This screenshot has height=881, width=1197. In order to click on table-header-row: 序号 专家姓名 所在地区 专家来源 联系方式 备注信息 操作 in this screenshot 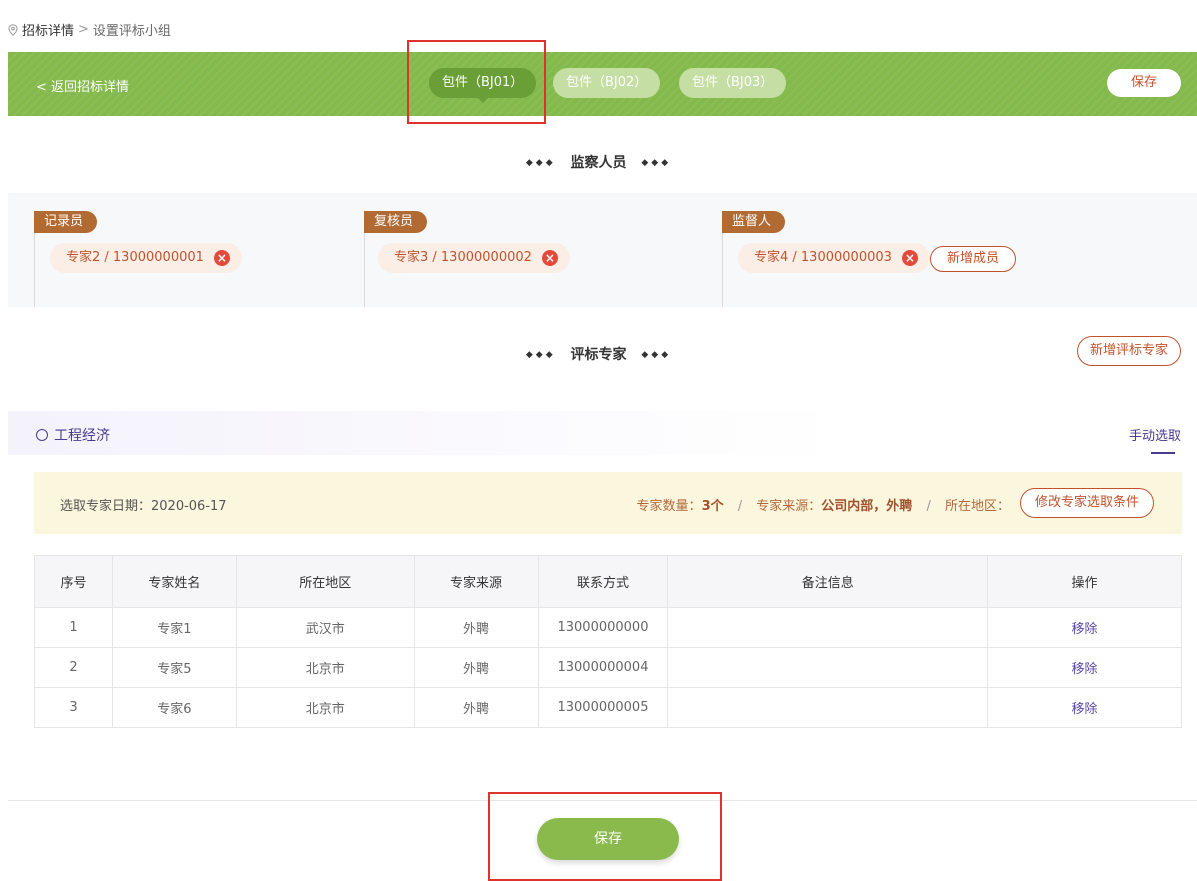, I will do `click(608, 581)`.